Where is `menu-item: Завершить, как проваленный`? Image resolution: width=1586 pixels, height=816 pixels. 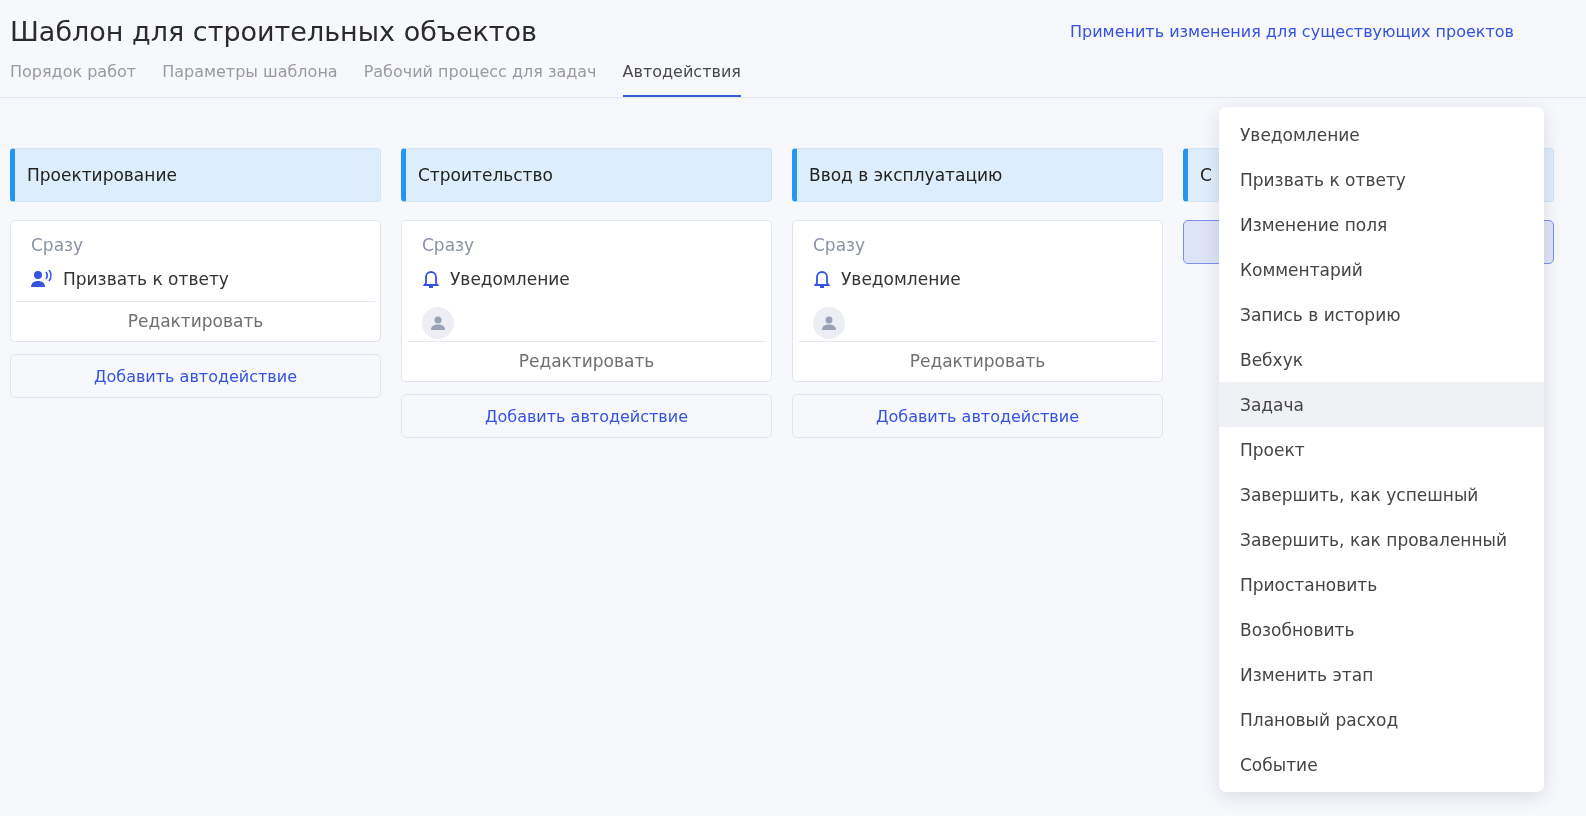 menu-item: Завершить, как проваленный is located at coordinates (1381, 539).